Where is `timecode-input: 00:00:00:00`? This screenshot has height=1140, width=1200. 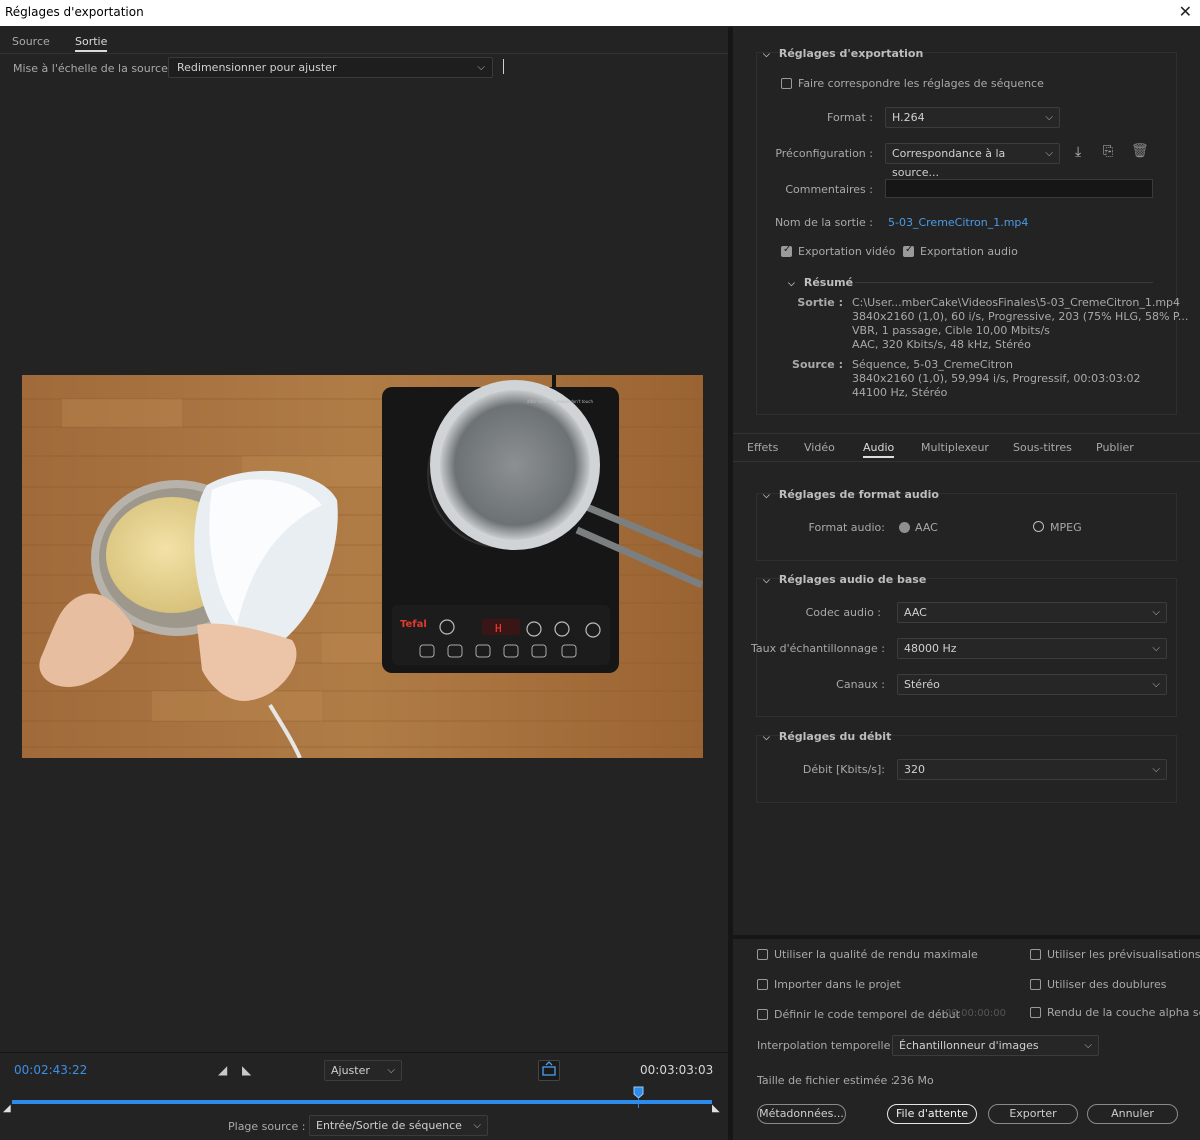
timecode-input: 00:00:00:00 is located at coordinates (975, 1013).